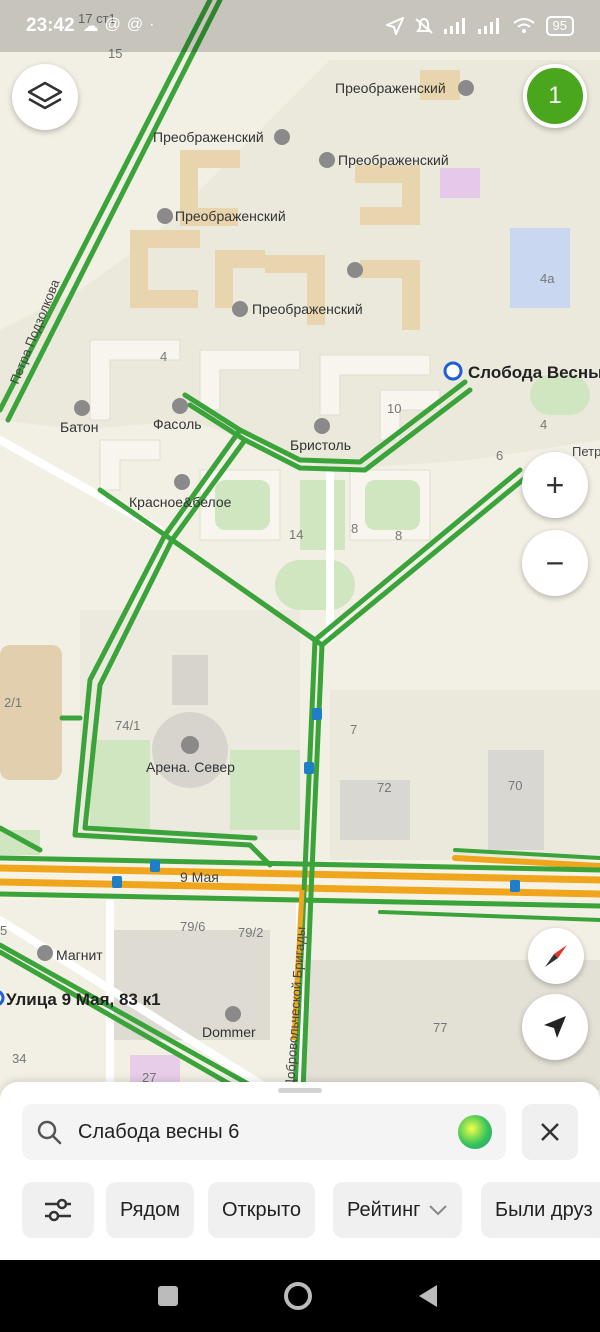 This screenshot has height=1332, width=600. I want to click on system-navigation-bar, so click(300, 1296).